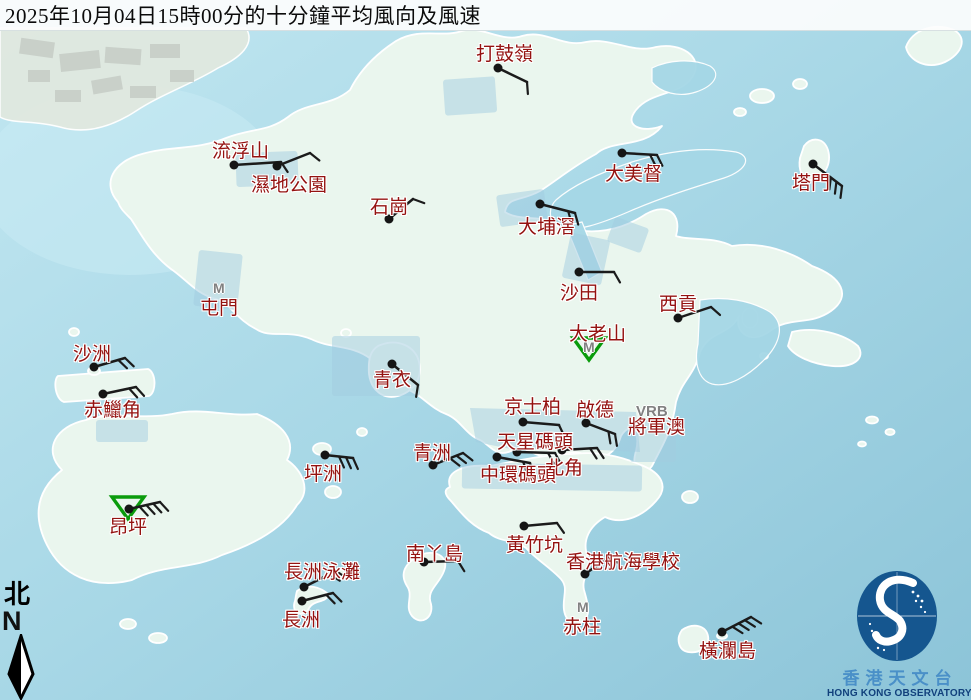 The height and width of the screenshot is (700, 971). What do you see at coordinates (92, 355) in the screenshot?
I see `station-label: 沙洲` at bounding box center [92, 355].